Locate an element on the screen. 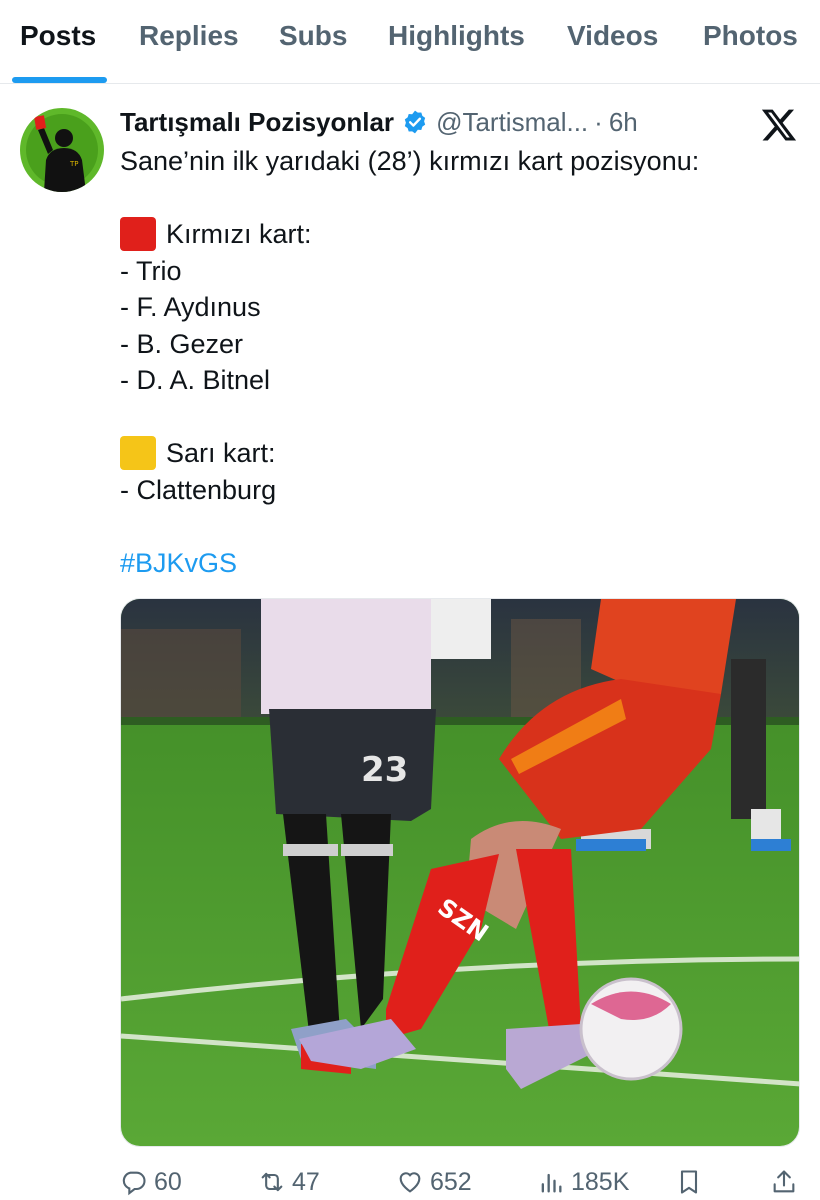 The height and width of the screenshot is (1200, 820). verified-badge-icon is located at coordinates (415, 122).